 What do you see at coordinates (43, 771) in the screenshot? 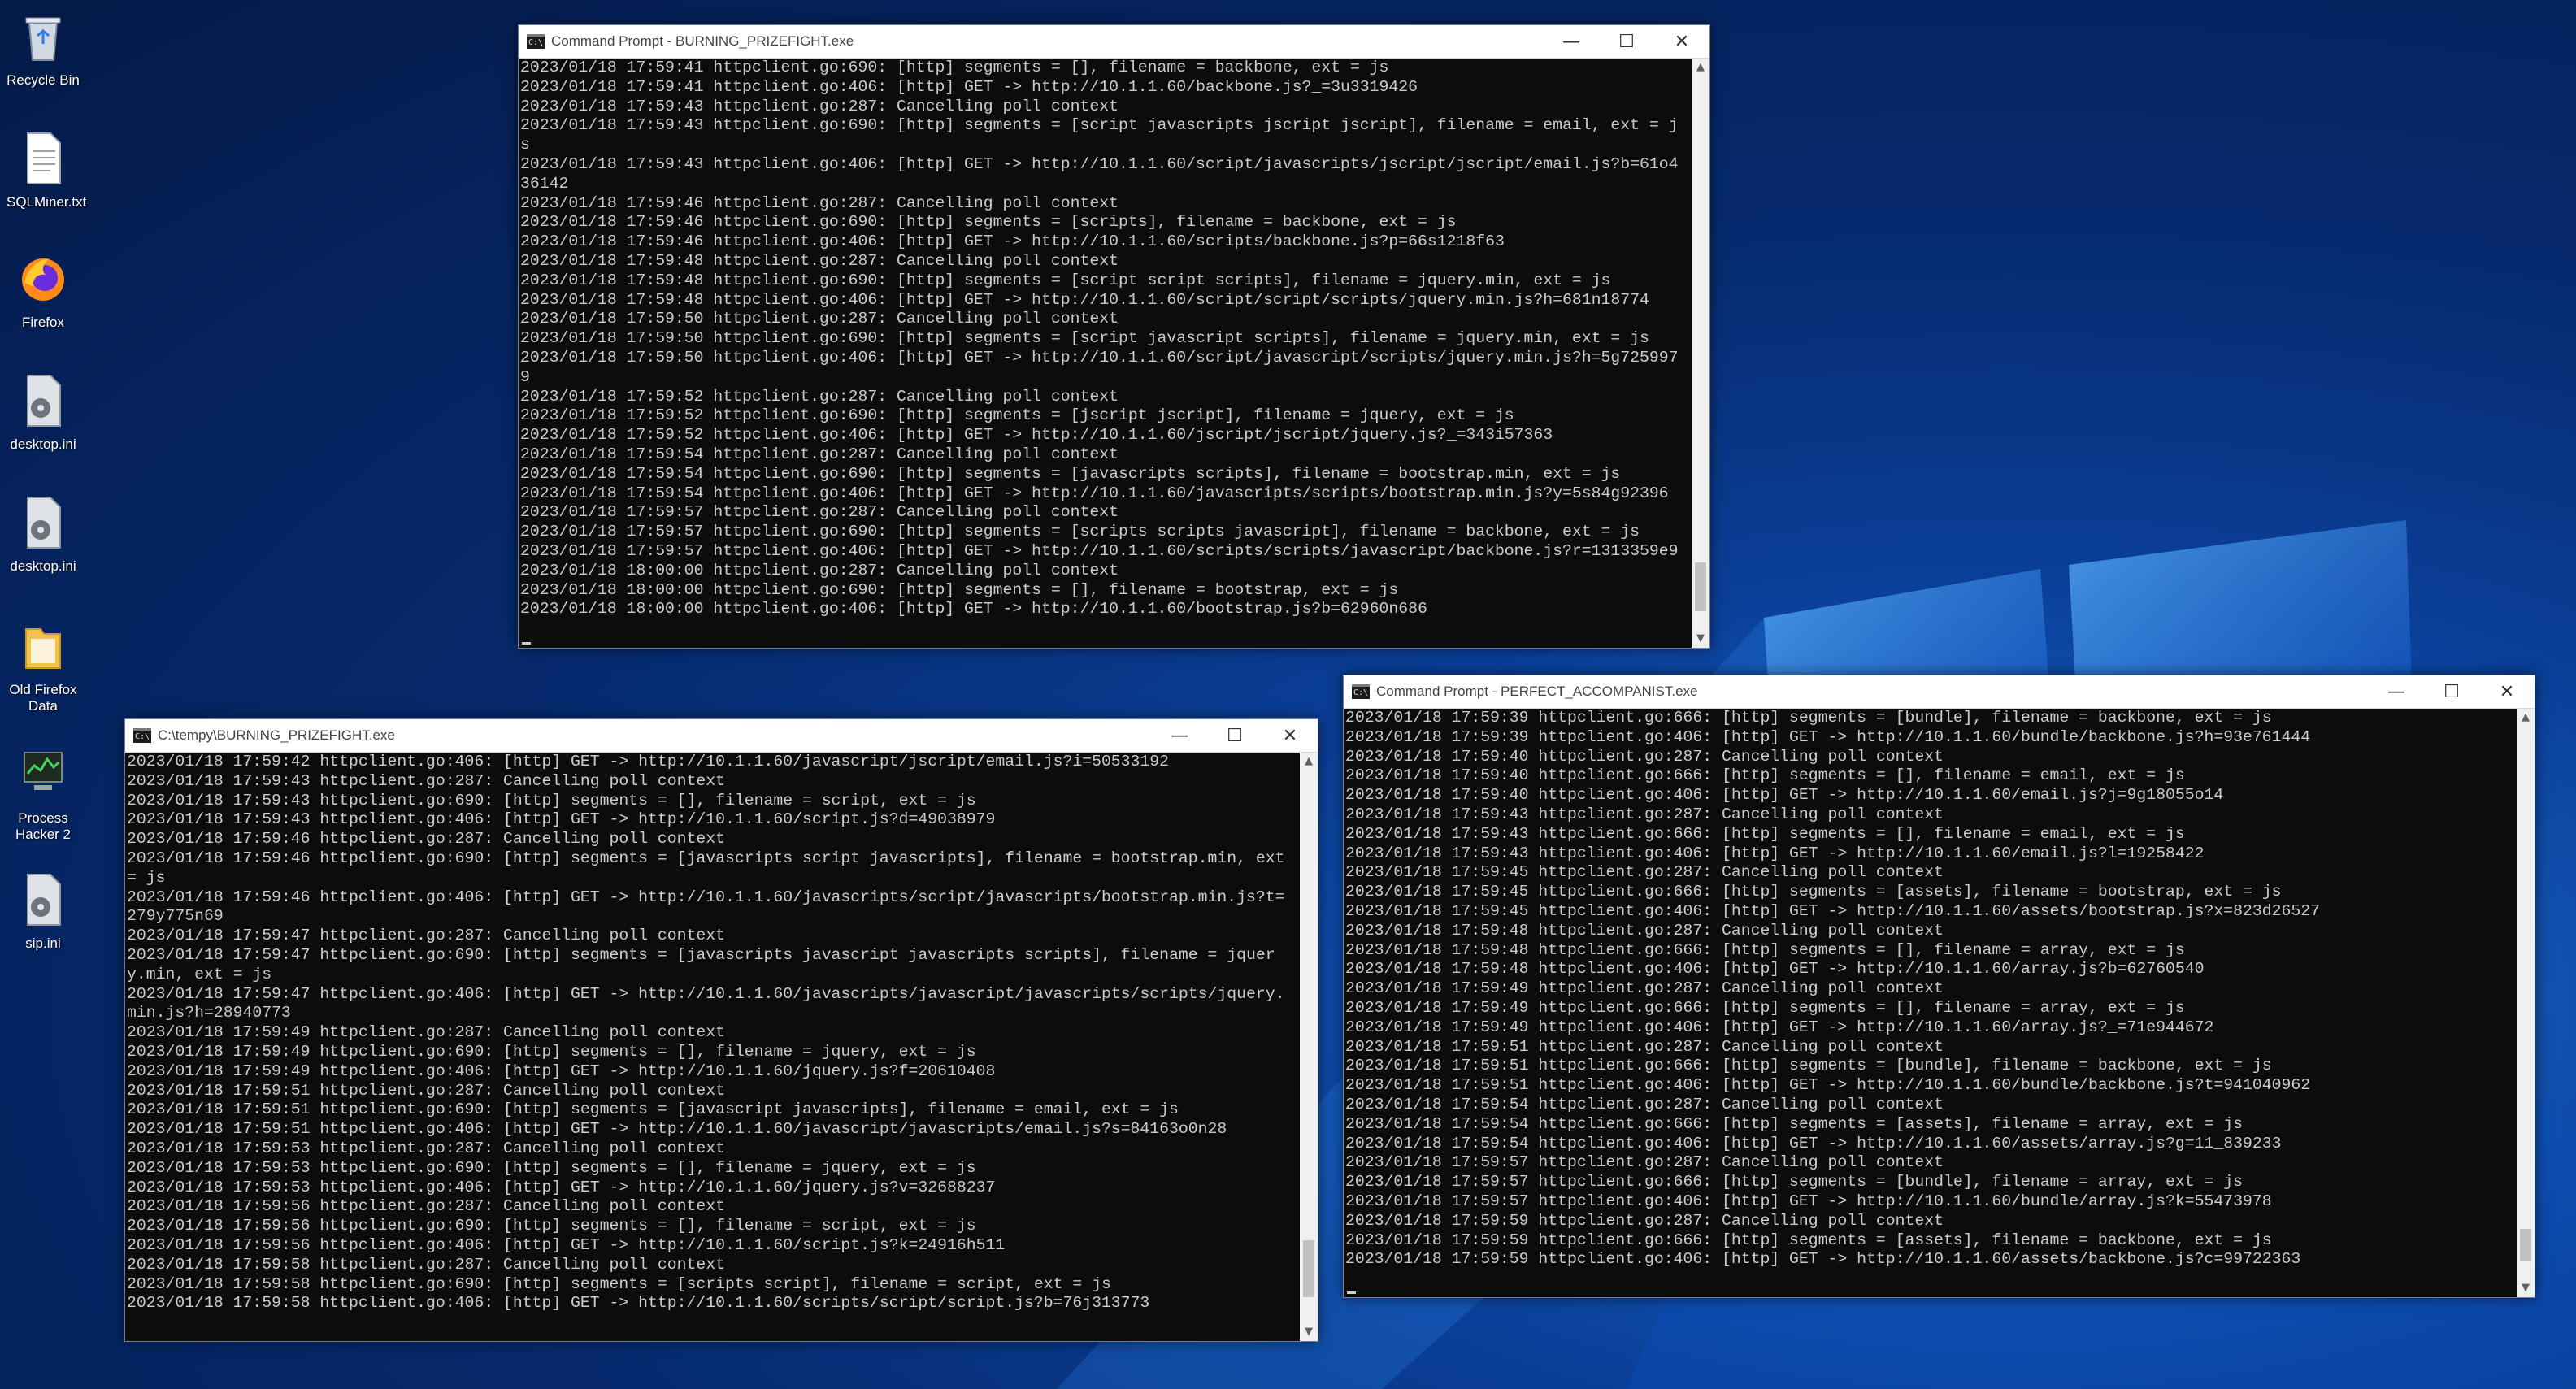
I see `process-hacker-icon` at bounding box center [43, 771].